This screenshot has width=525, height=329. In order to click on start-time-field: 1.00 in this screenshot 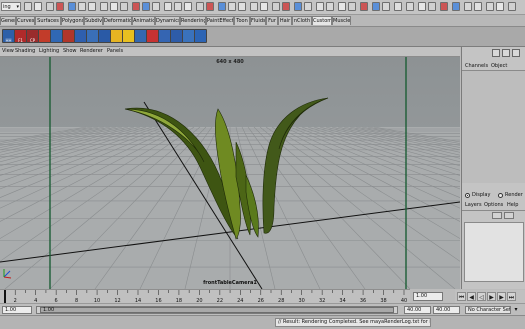, I will do `click(17, 310)`.